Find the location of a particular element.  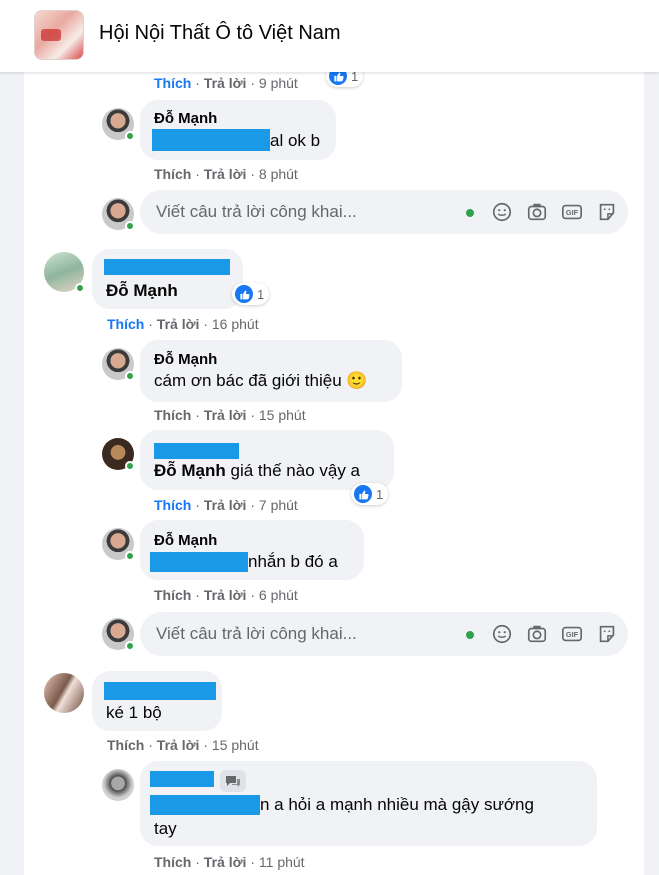

comment-actions: Thích · Trả lời · 7 phút is located at coordinates (226, 505).